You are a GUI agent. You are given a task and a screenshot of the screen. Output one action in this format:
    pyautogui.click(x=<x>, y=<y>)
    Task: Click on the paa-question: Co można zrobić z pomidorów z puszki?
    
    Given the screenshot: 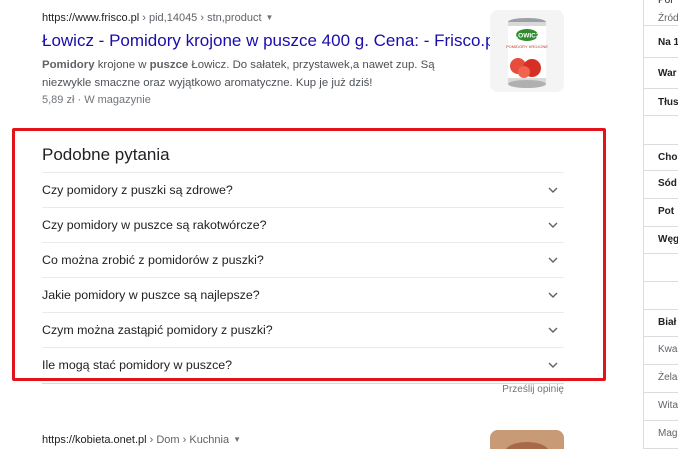 What is the action you would take?
    pyautogui.click(x=303, y=259)
    